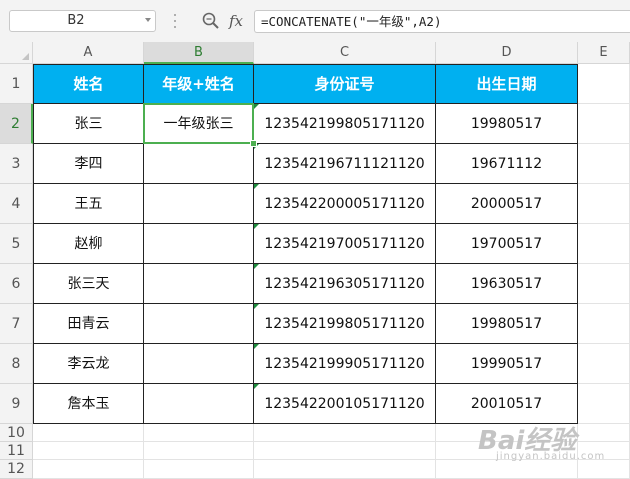 This screenshot has height=479, width=630. Describe the element at coordinates (88, 84) in the screenshot. I see `header-cell-name: 姓名` at that location.